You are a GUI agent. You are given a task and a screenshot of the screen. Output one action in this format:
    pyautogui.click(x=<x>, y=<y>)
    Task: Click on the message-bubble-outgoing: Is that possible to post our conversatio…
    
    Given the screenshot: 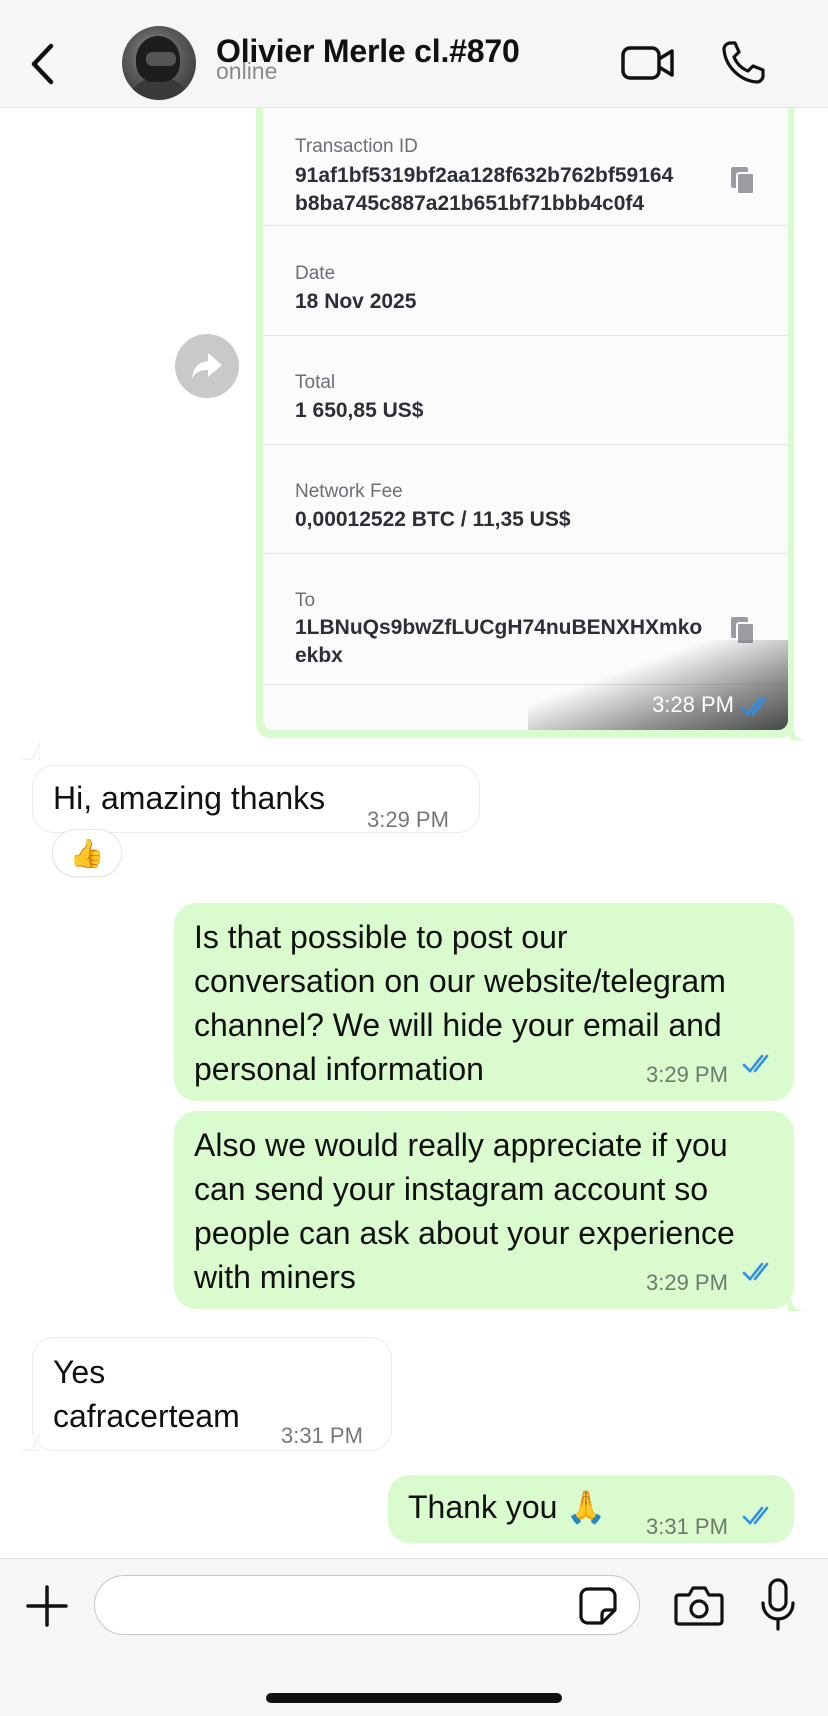 What is the action you would take?
    pyautogui.click(x=484, y=1002)
    